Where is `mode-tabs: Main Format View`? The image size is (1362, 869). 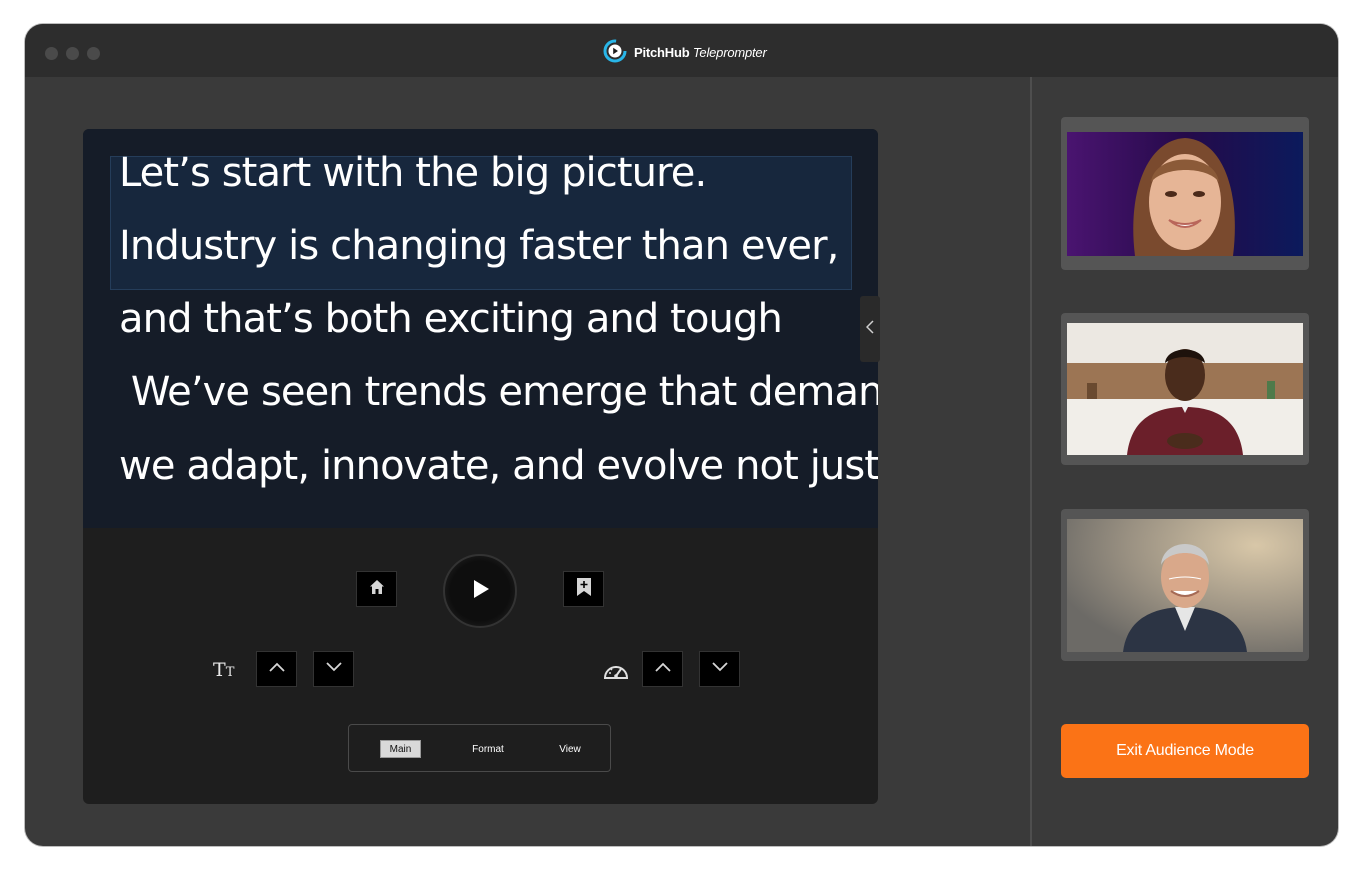
mode-tabs: Main Format View is located at coordinates (479, 748).